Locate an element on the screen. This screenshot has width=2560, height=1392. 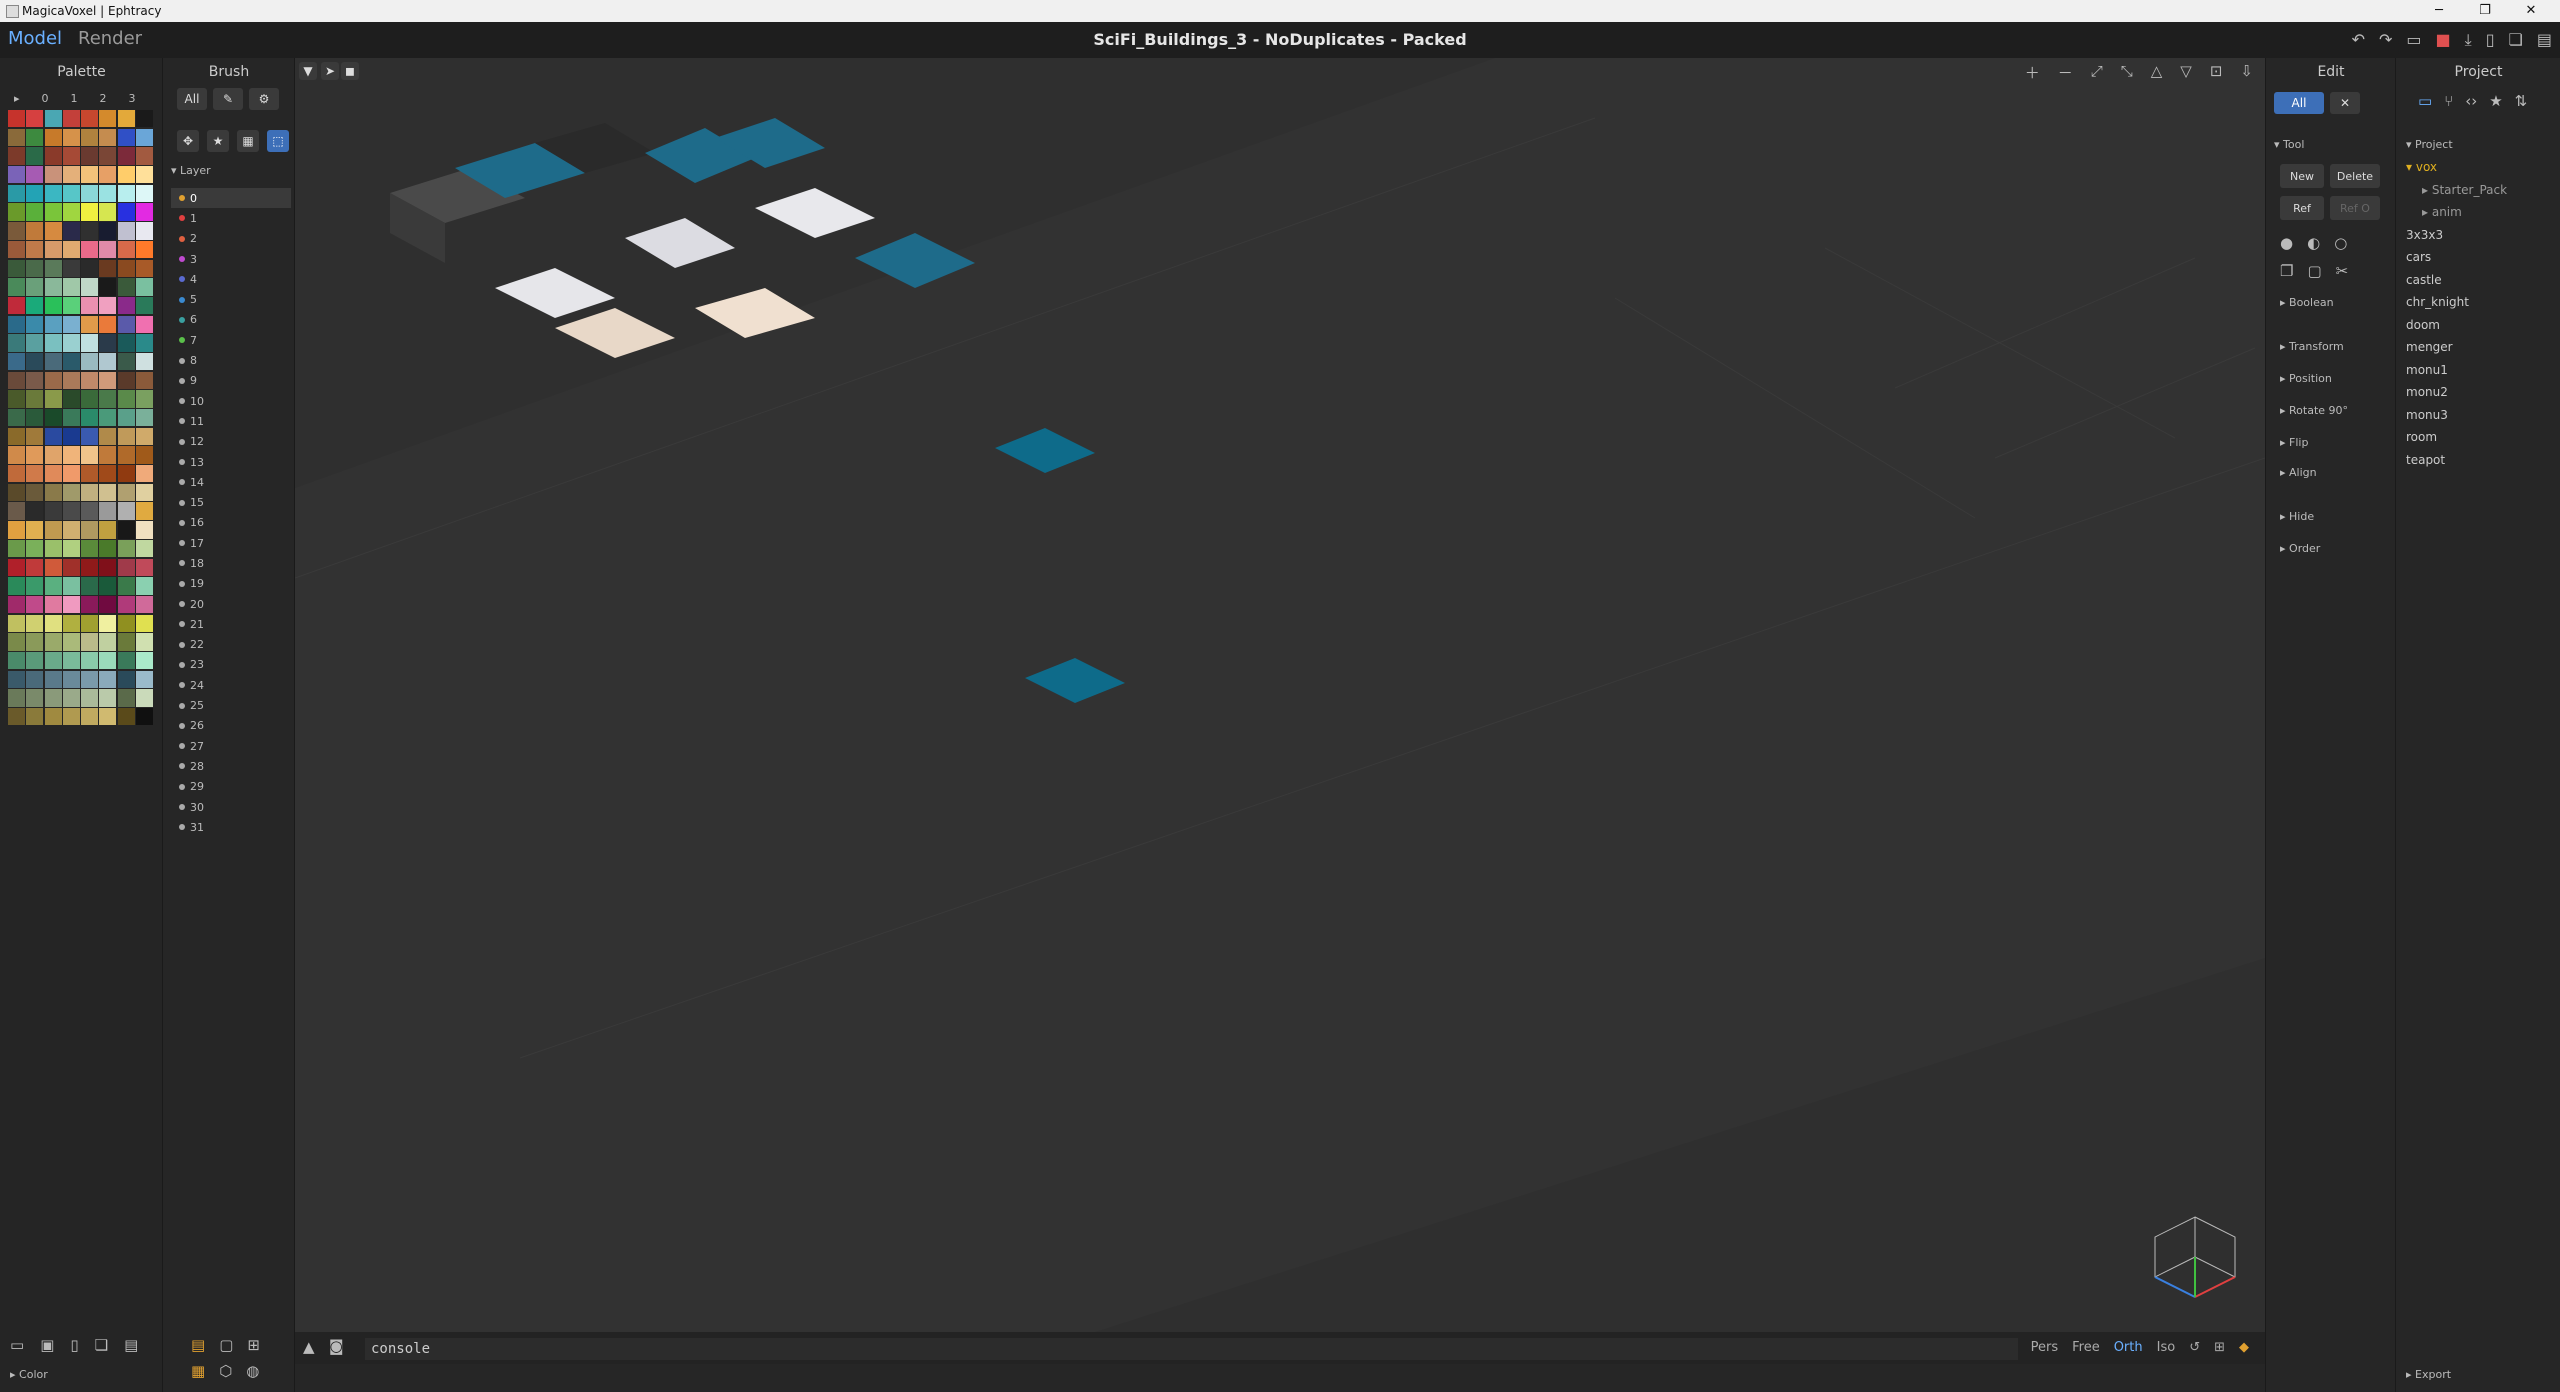
layer-item: 3 is located at coordinates (231, 259).